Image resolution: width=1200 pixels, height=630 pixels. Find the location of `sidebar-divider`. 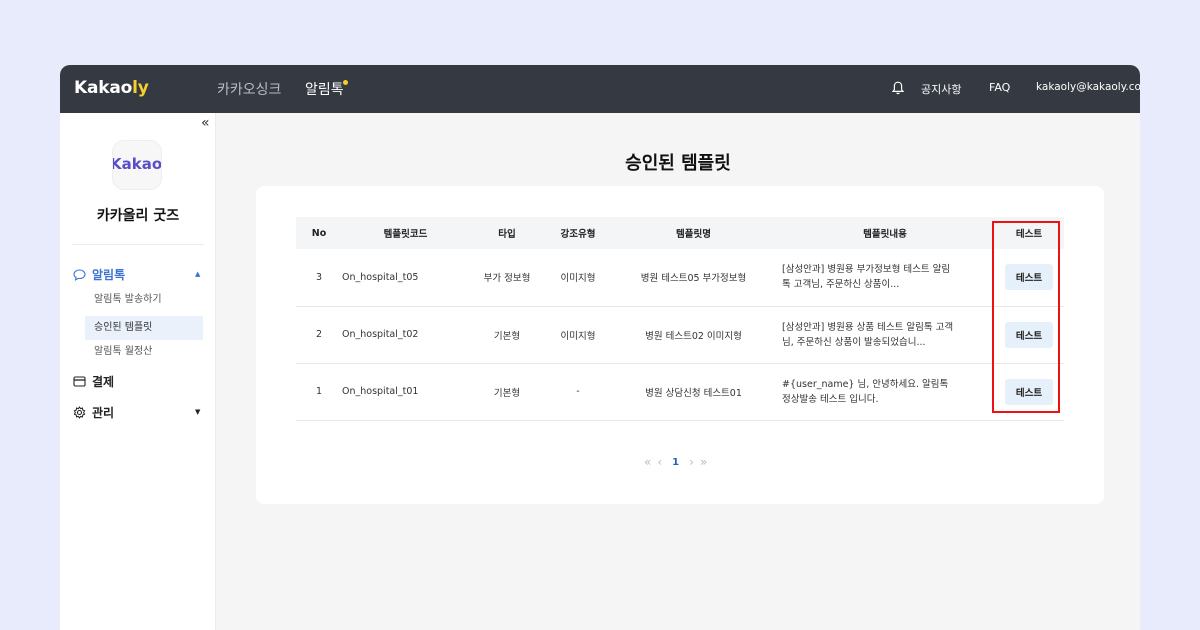

sidebar-divider is located at coordinates (138, 244).